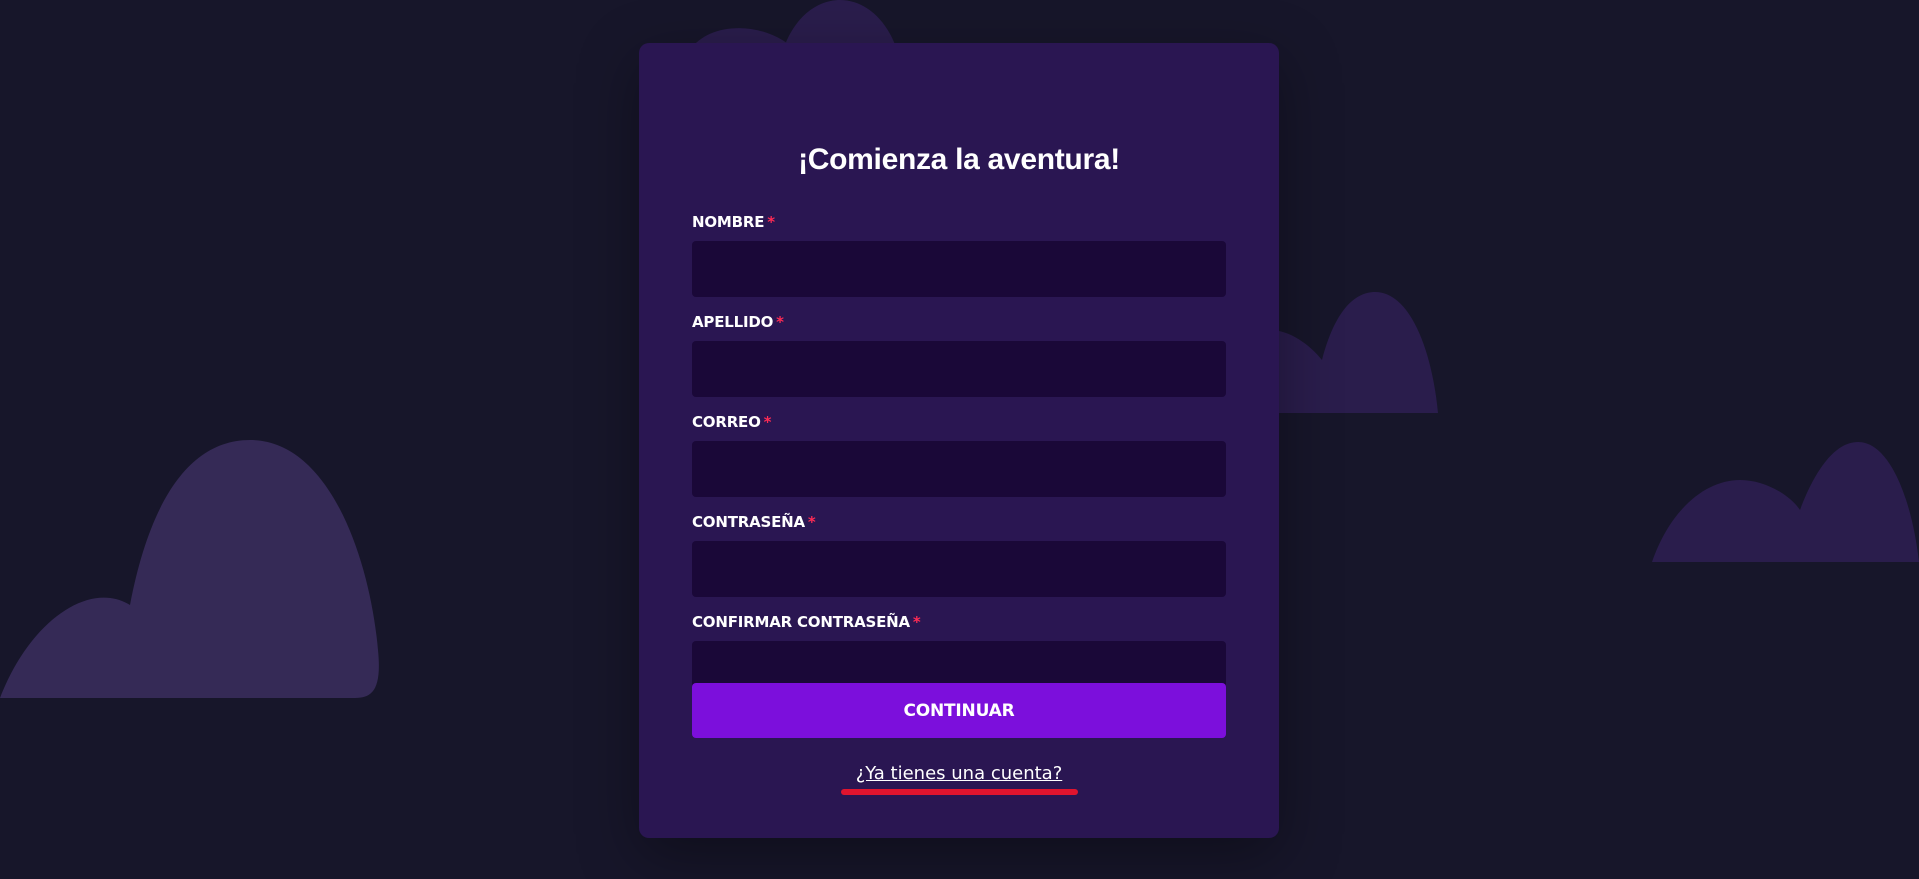 This screenshot has height=879, width=1919. I want to click on hill-left, so click(189, 569).